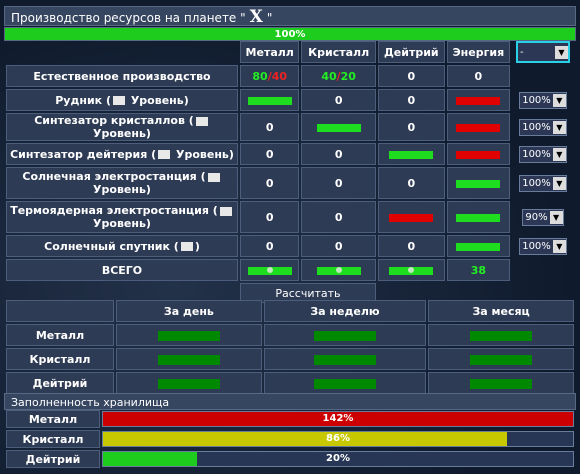  I want to click on cell-crystal, so click(338, 127).